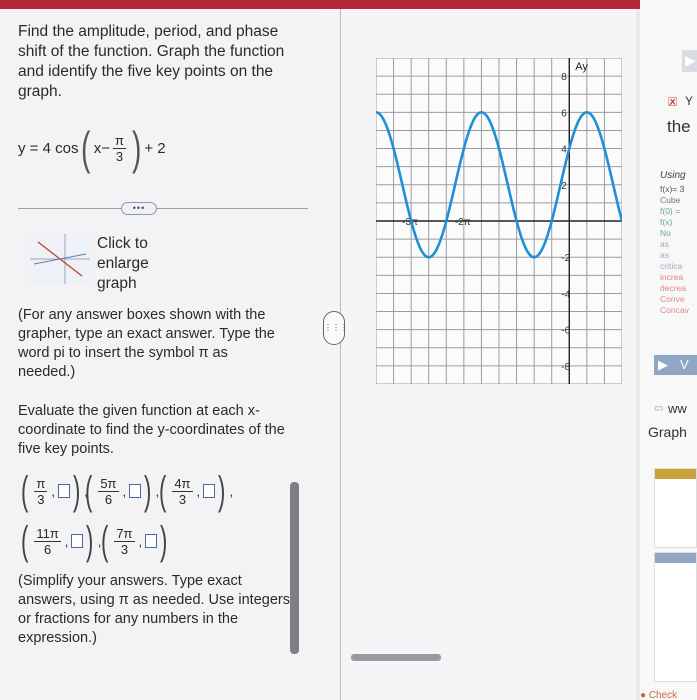 The height and width of the screenshot is (700, 697). What do you see at coordinates (335, 328) in the screenshot?
I see `panel-resize-handle: ⋮⋮⋮` at bounding box center [335, 328].